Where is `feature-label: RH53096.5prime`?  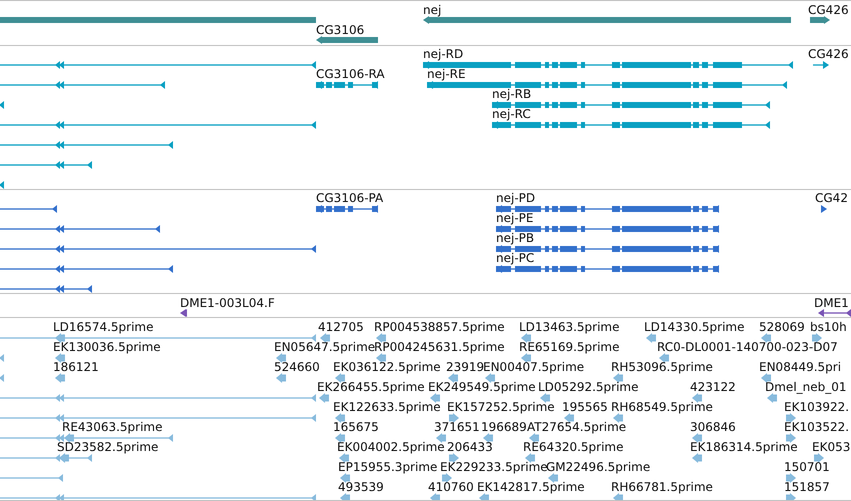 feature-label: RH53096.5prime is located at coordinates (662, 367).